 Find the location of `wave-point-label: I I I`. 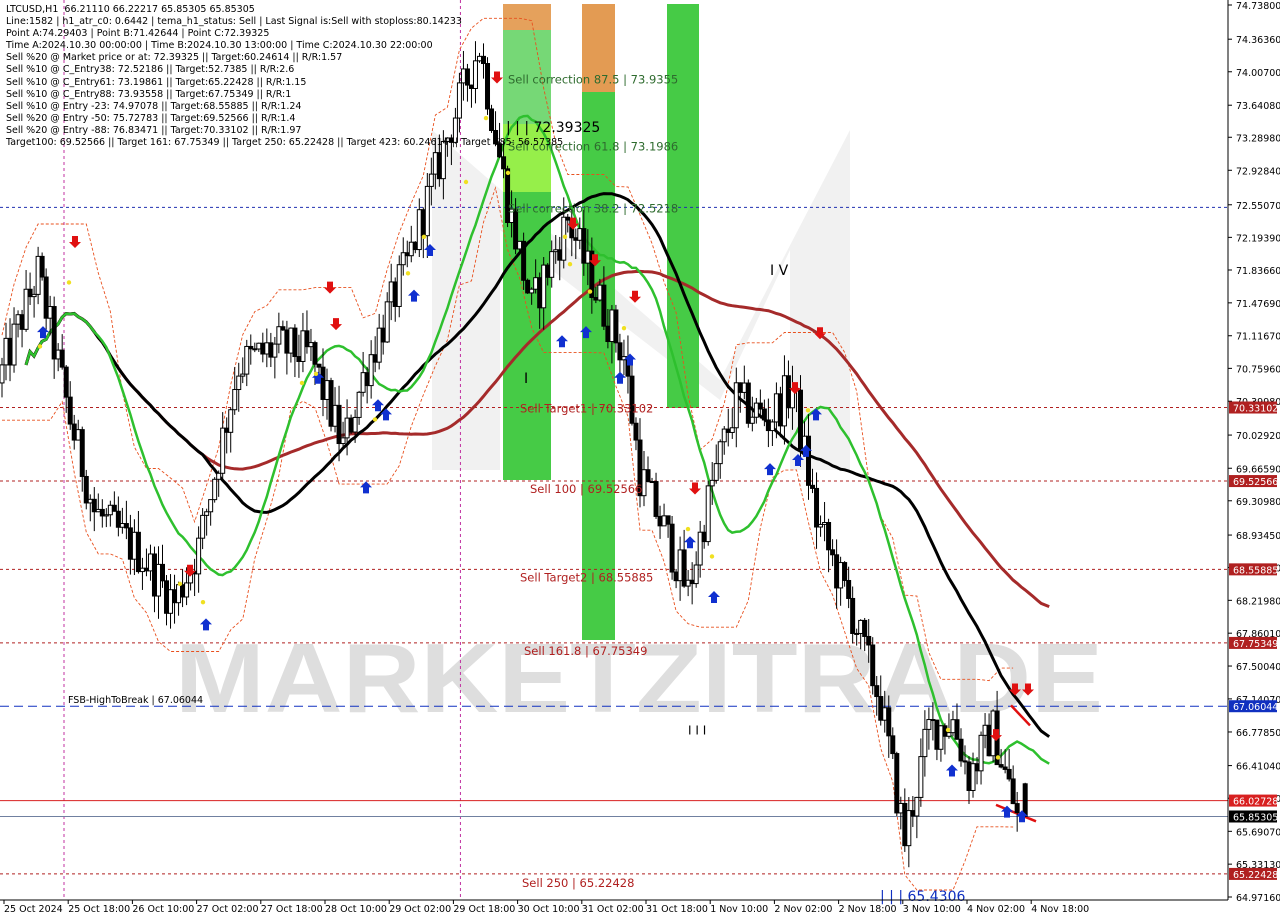

wave-point-label: I I I is located at coordinates (697, 731).